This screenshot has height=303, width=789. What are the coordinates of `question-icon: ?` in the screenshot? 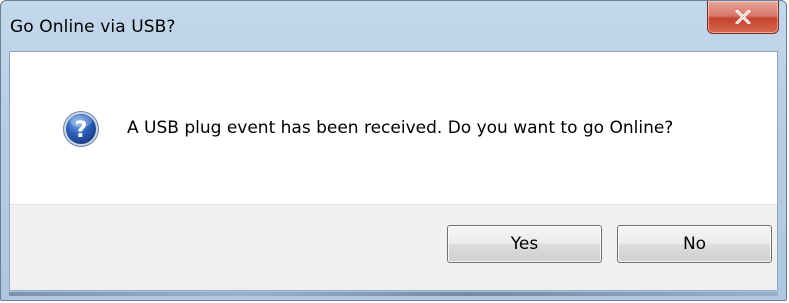 It's located at (81, 129).